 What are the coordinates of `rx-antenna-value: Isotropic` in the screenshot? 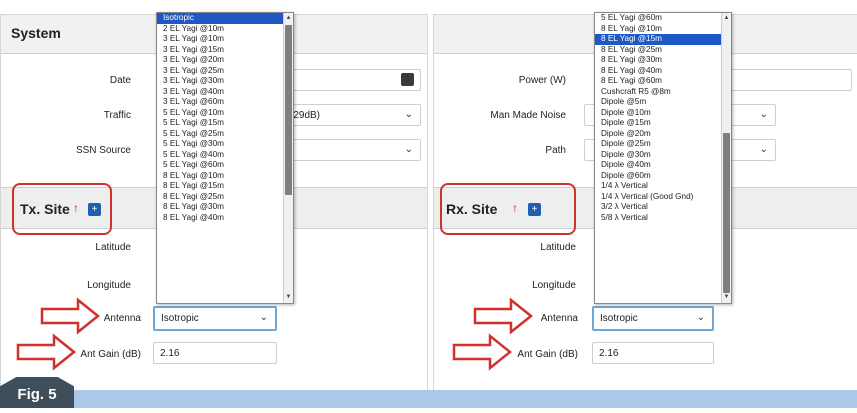 It's located at (619, 318).